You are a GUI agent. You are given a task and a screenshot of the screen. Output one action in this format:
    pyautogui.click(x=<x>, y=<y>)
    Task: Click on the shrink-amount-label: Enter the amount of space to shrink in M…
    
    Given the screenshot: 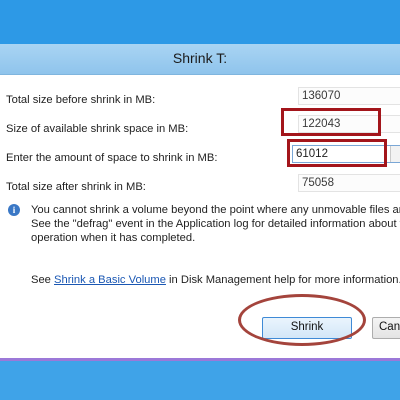 What is the action you would take?
    pyautogui.click(x=112, y=158)
    